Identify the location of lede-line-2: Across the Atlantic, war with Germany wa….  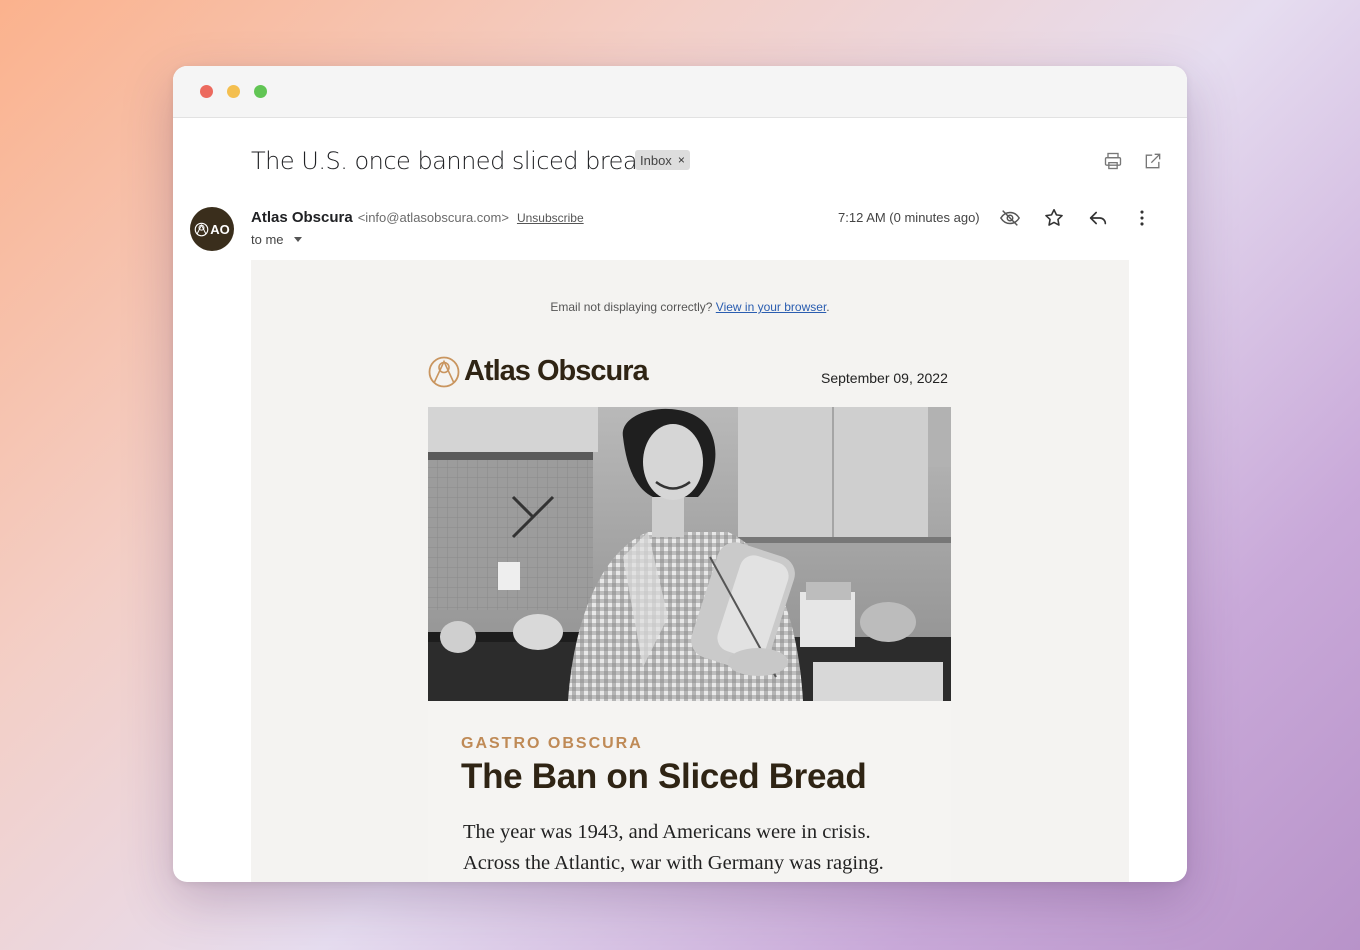
(673, 863).